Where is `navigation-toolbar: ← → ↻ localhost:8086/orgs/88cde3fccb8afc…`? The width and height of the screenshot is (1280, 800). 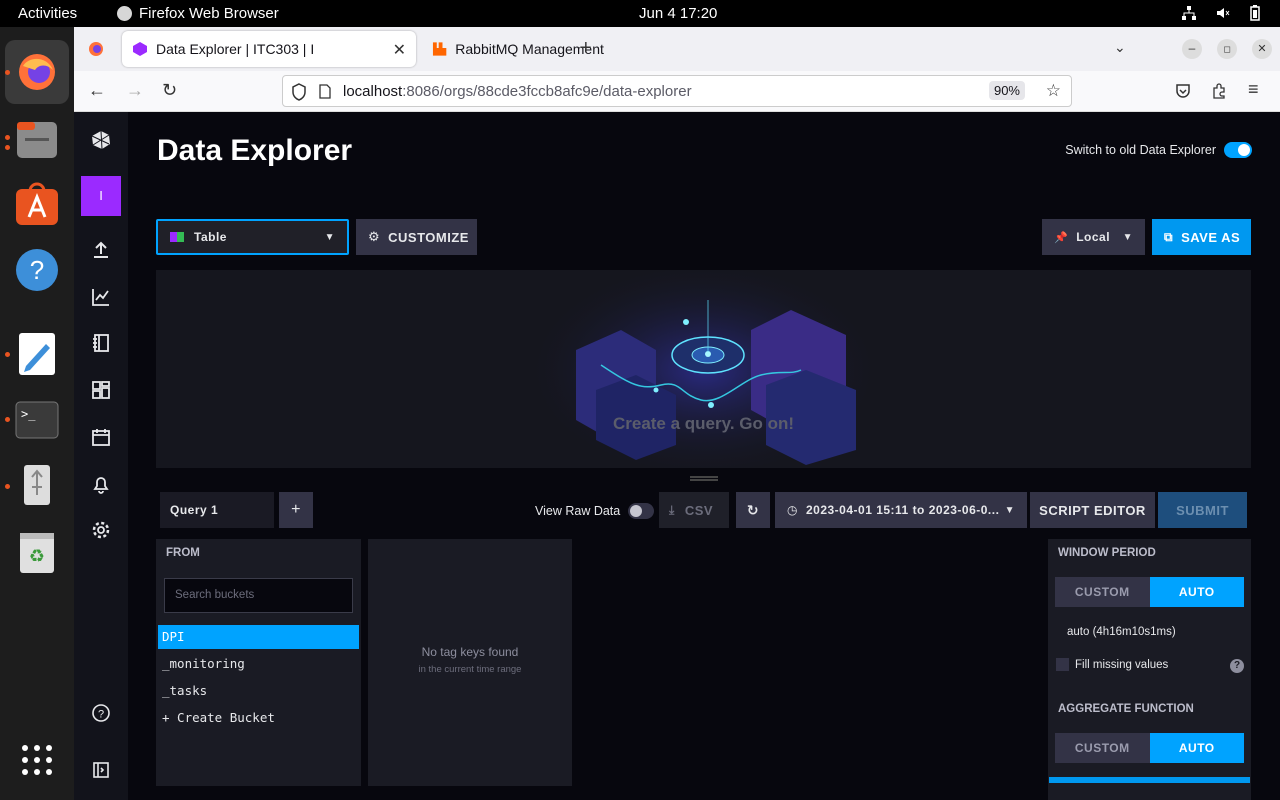 navigation-toolbar: ← → ↻ localhost:8086/orgs/88cde3fccb8afc… is located at coordinates (677, 91).